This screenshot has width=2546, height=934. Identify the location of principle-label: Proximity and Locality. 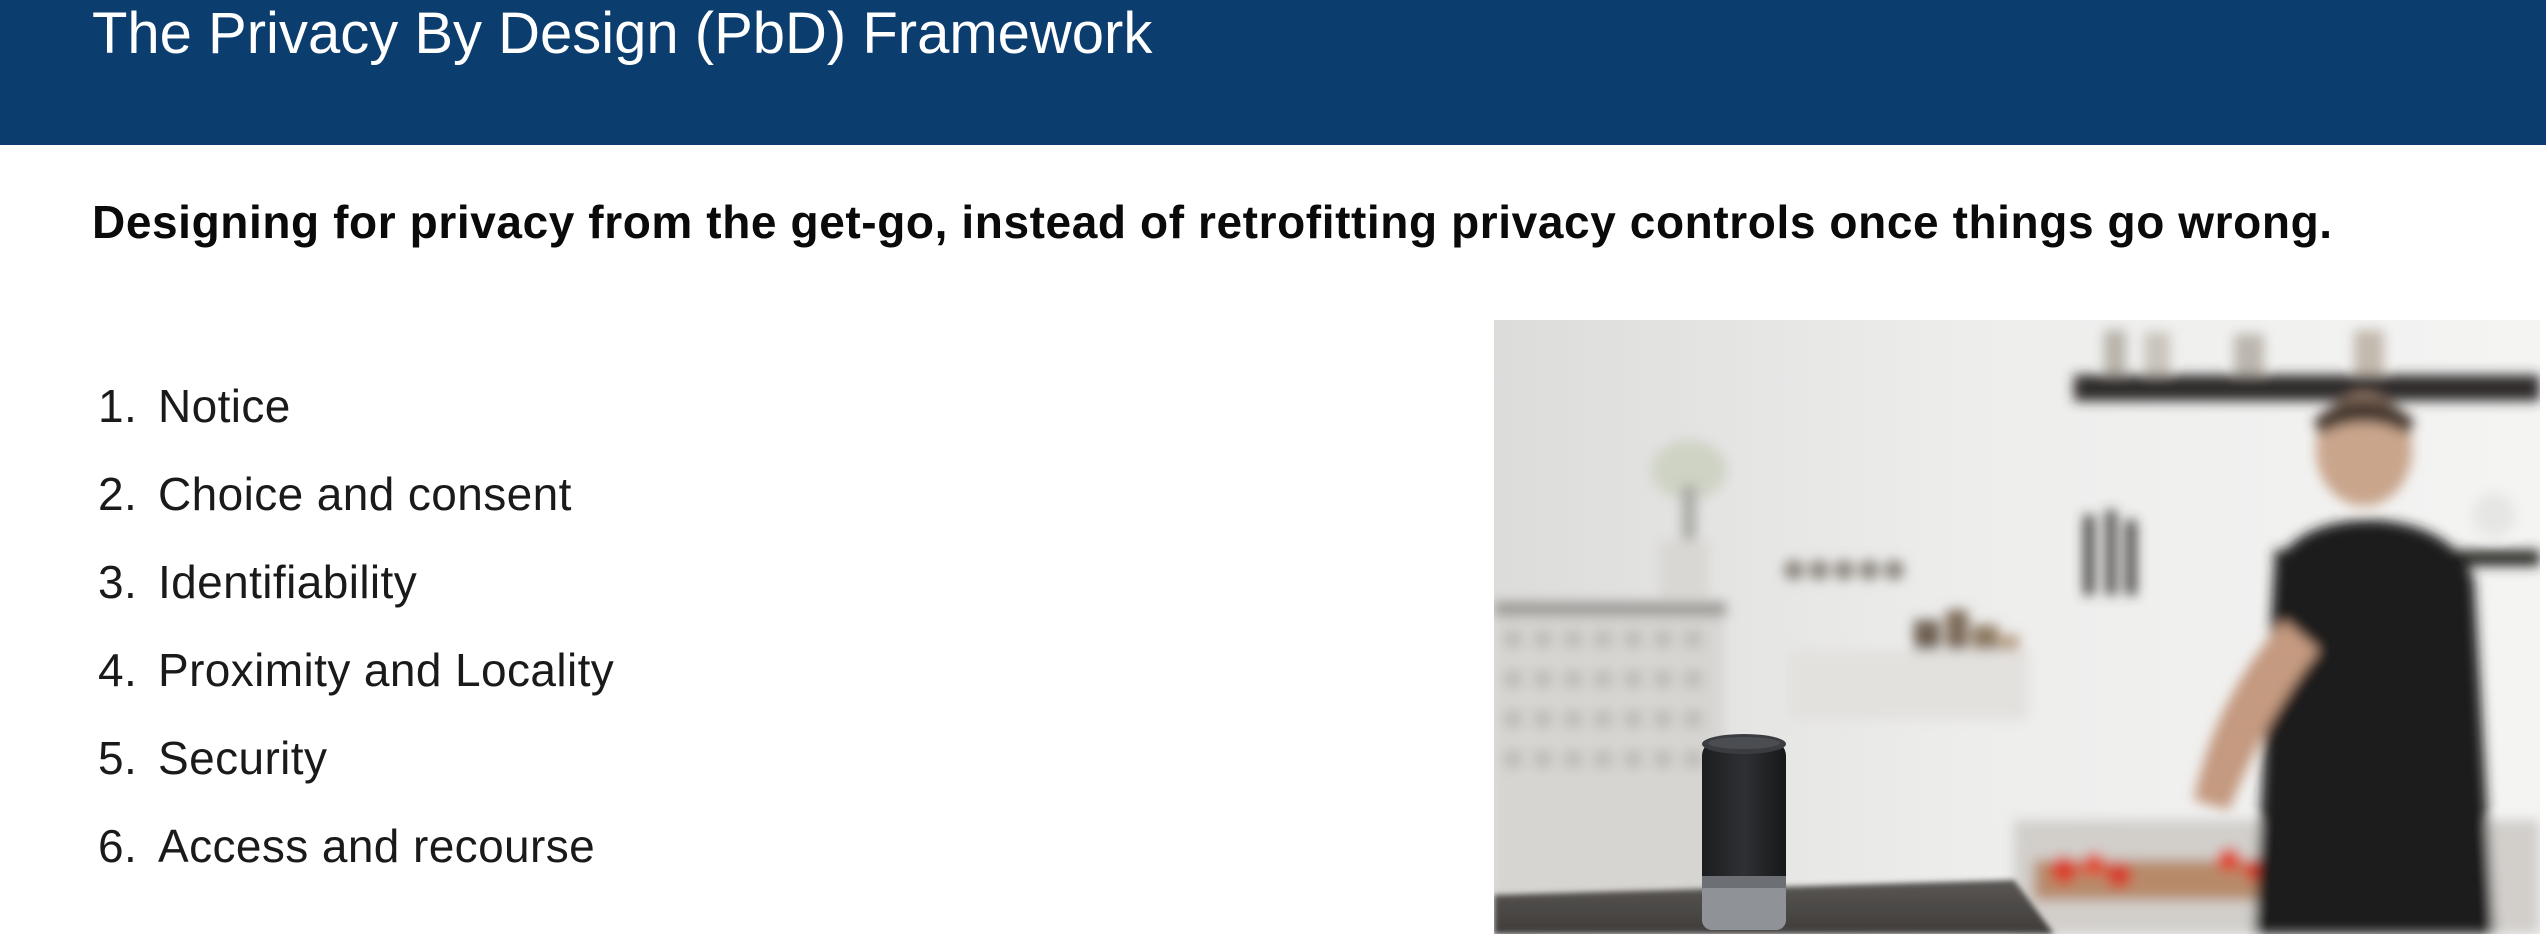
(386, 670).